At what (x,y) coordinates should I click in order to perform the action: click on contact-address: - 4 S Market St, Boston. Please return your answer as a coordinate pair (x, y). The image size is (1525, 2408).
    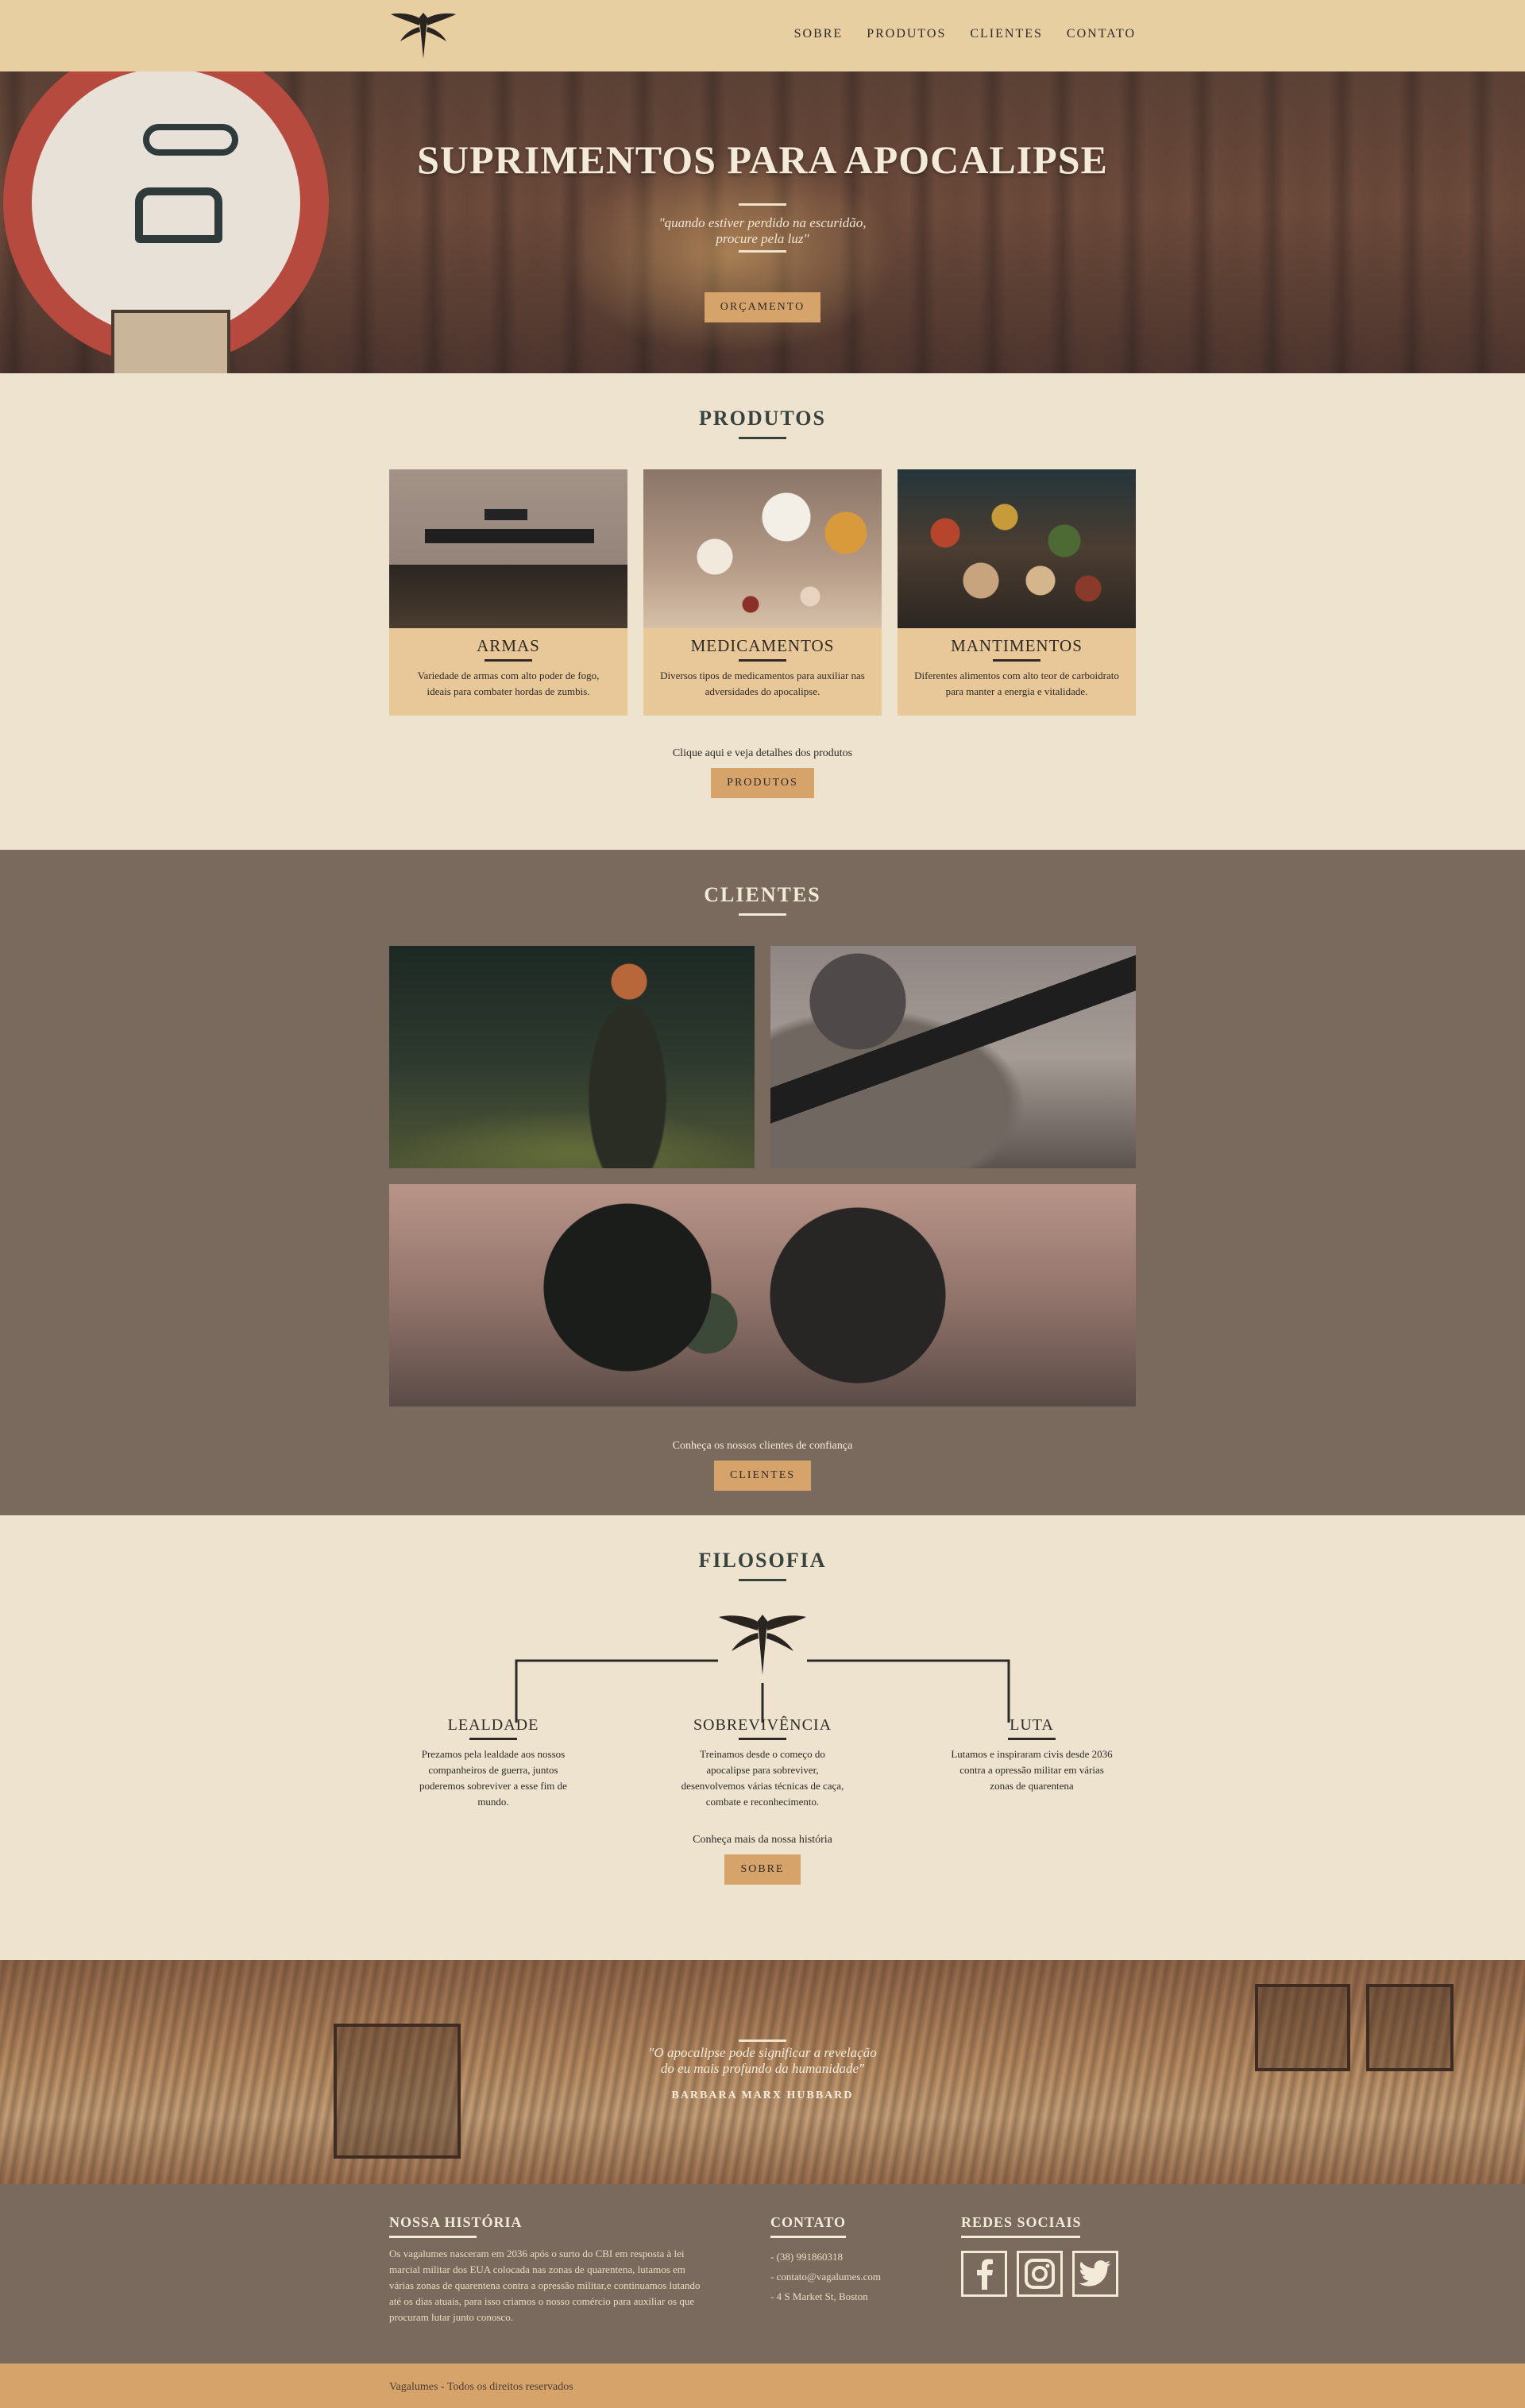
    Looking at the image, I should click on (819, 2296).